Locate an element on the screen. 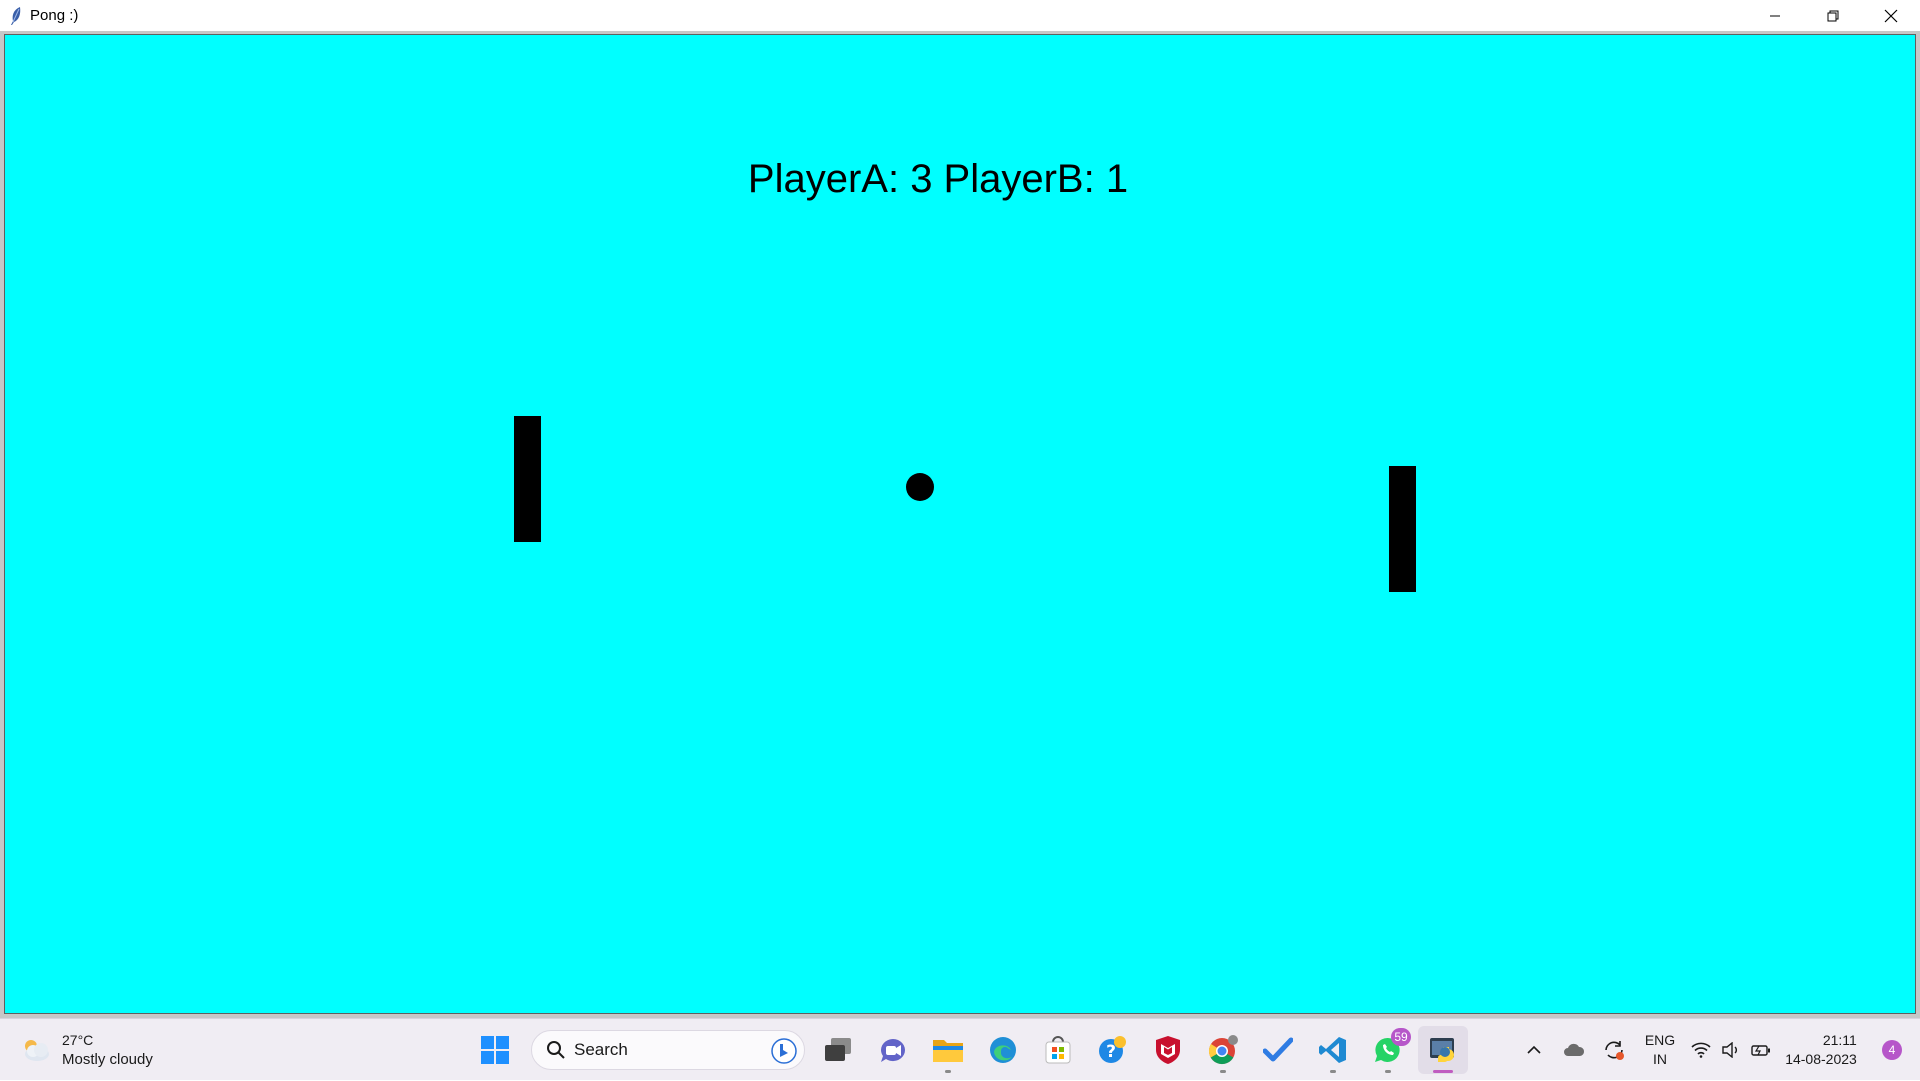  edge-icon is located at coordinates (1003, 1050).